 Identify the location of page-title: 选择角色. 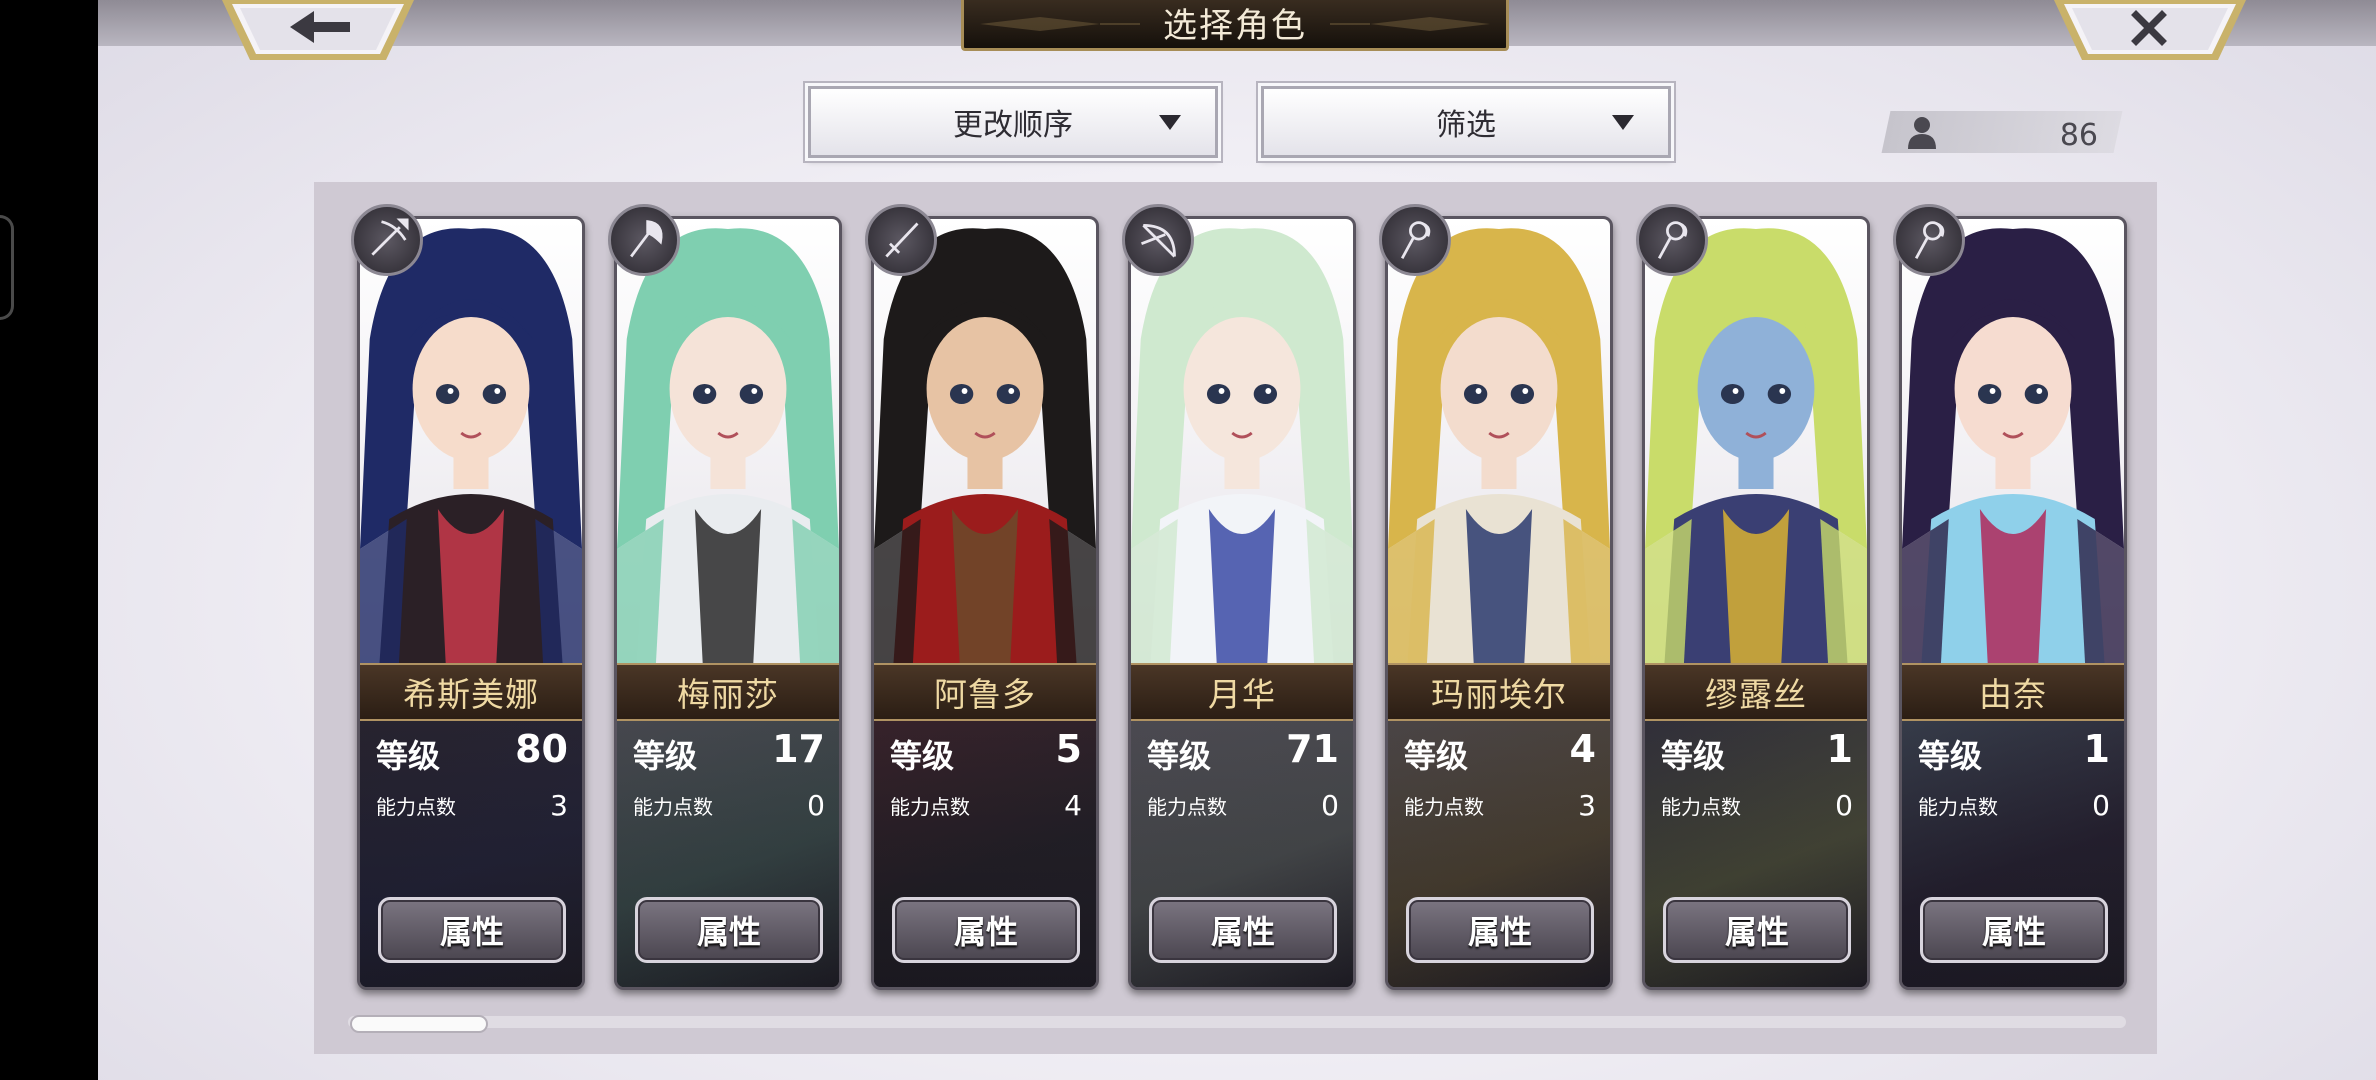
(1235, 26).